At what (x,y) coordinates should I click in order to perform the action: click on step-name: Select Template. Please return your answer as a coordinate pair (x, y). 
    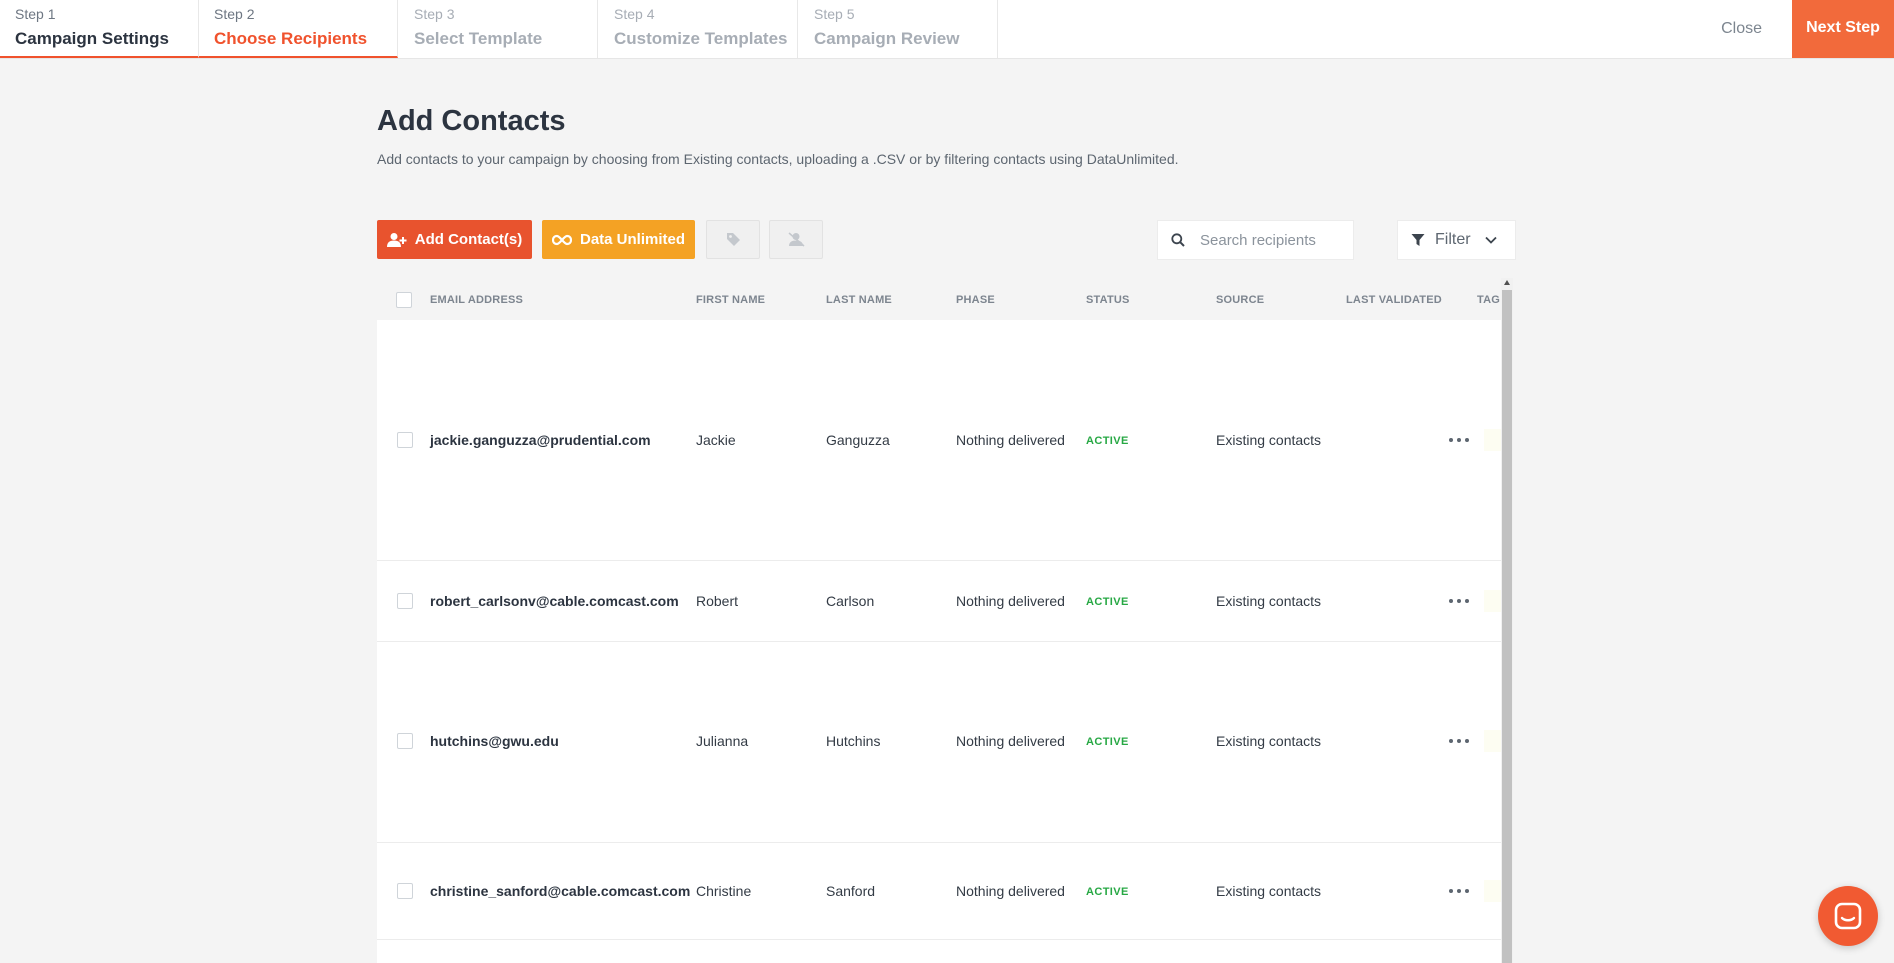
    Looking at the image, I should click on (478, 38).